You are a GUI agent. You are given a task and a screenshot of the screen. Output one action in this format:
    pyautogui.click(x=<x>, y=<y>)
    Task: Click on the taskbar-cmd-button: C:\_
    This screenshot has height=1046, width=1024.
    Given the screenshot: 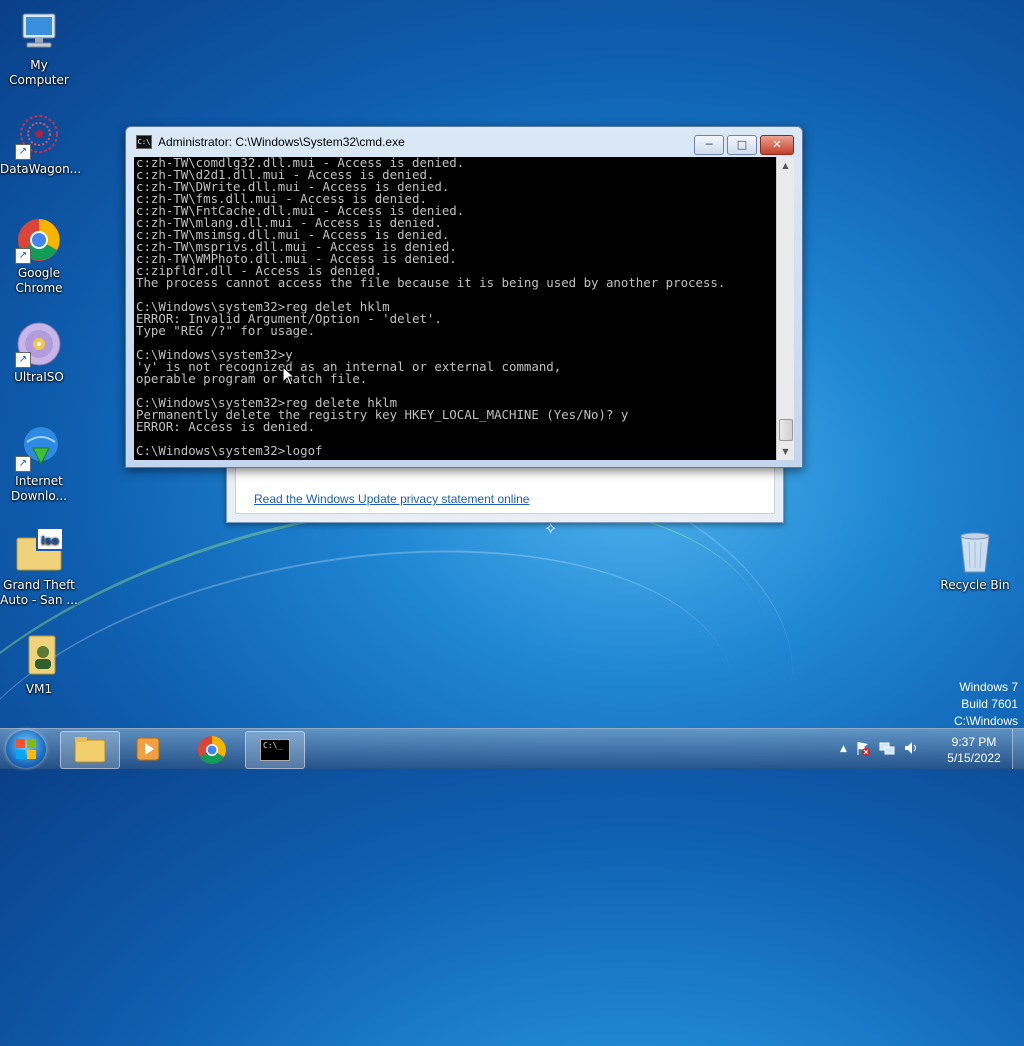 What is the action you would take?
    pyautogui.click(x=275, y=750)
    